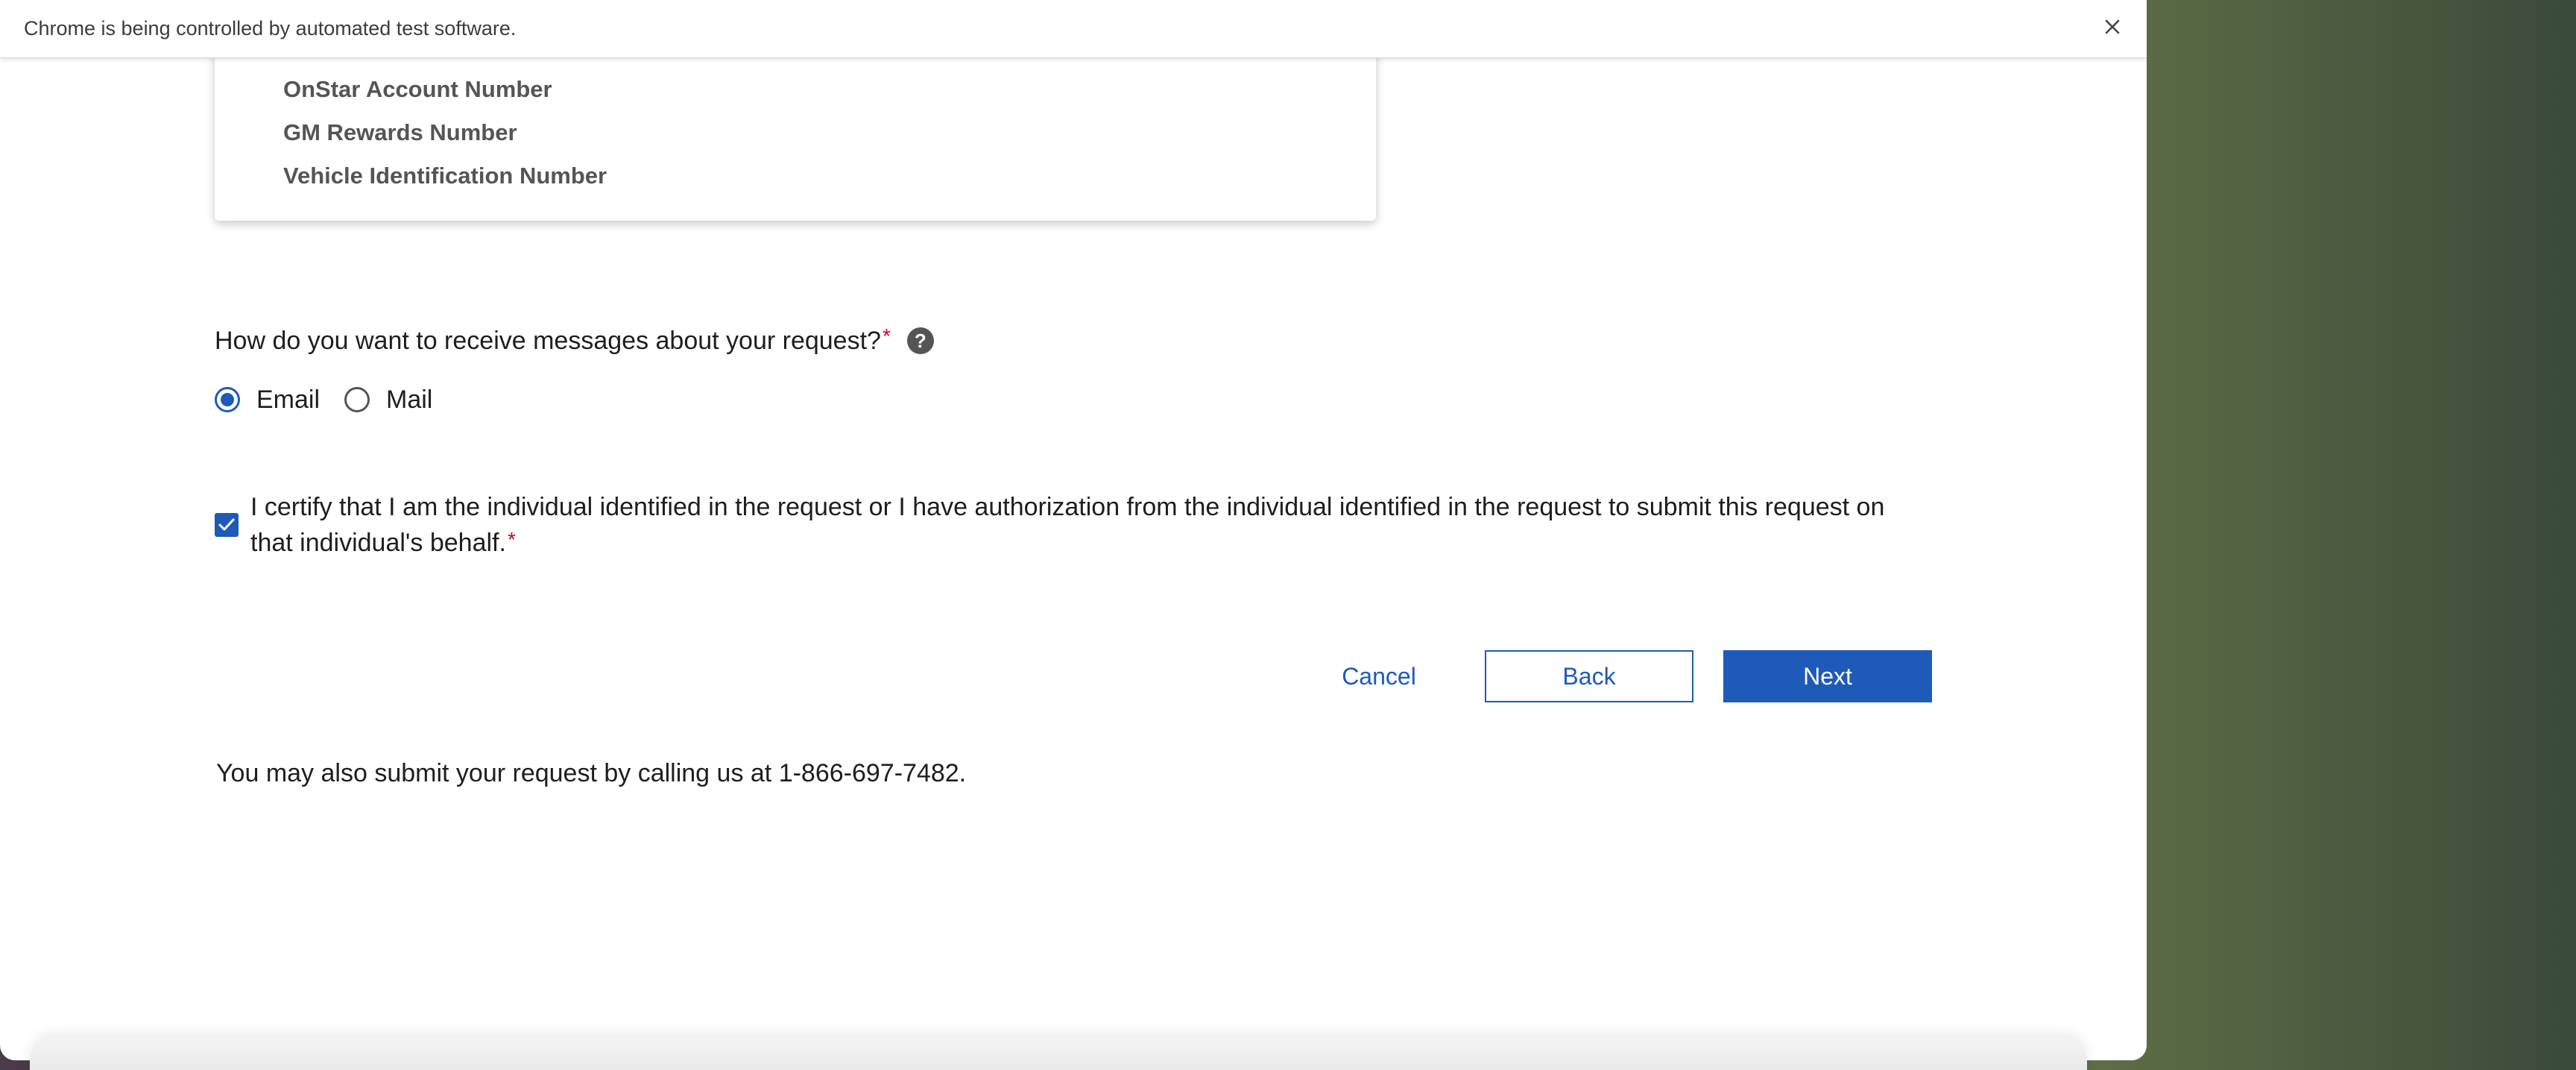 Image resolution: width=2576 pixels, height=1070 pixels. I want to click on option-onstar-account-number: OnStar Account Number, so click(418, 89).